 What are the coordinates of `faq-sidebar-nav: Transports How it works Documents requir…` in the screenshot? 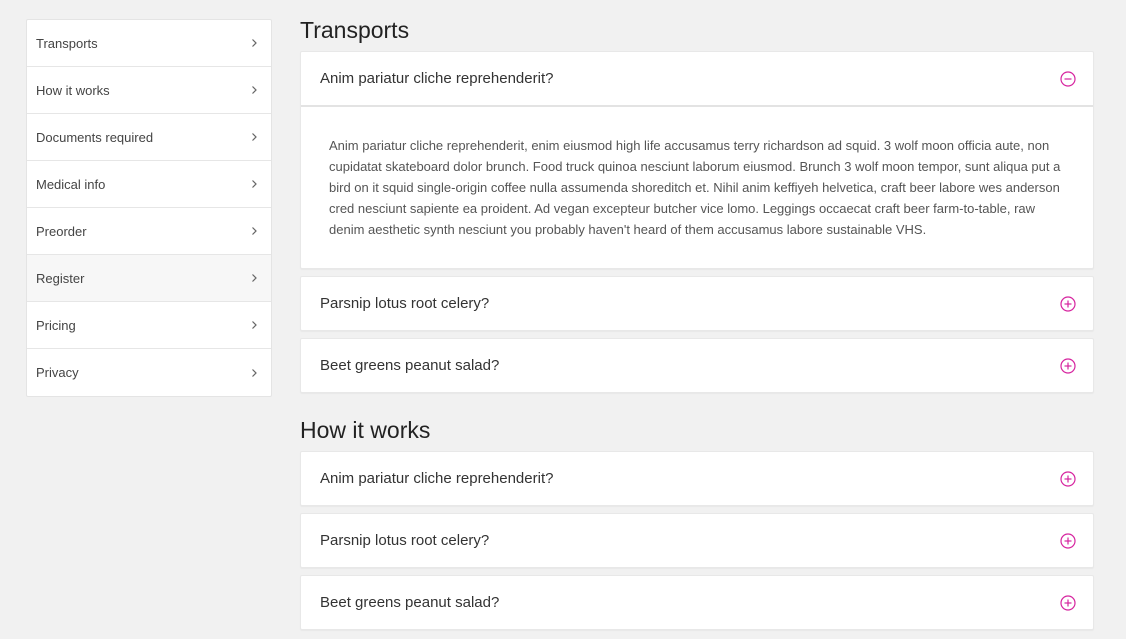 It's located at (149, 208).